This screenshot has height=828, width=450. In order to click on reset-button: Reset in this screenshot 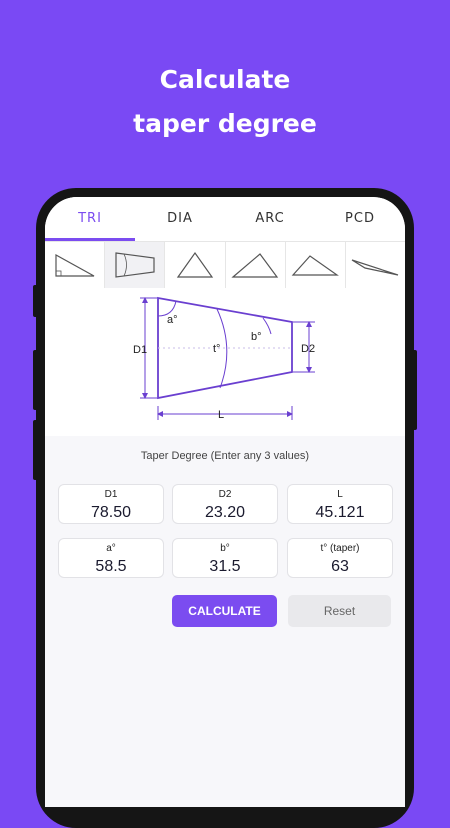, I will do `click(339, 611)`.